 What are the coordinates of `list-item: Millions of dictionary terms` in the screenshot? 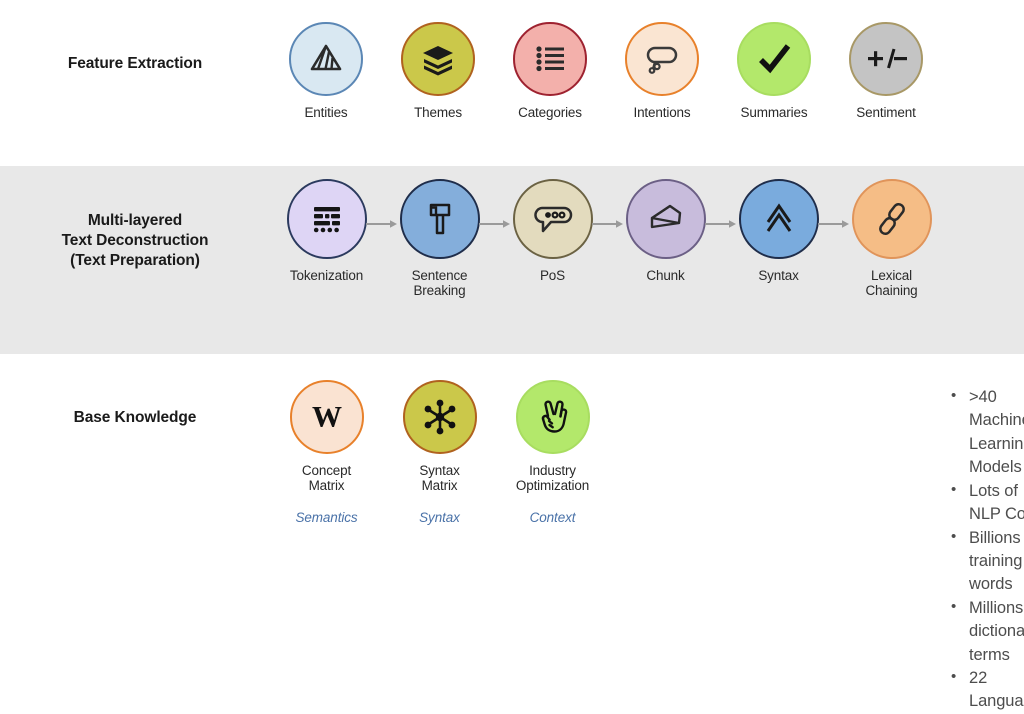 It's located at (986, 631).